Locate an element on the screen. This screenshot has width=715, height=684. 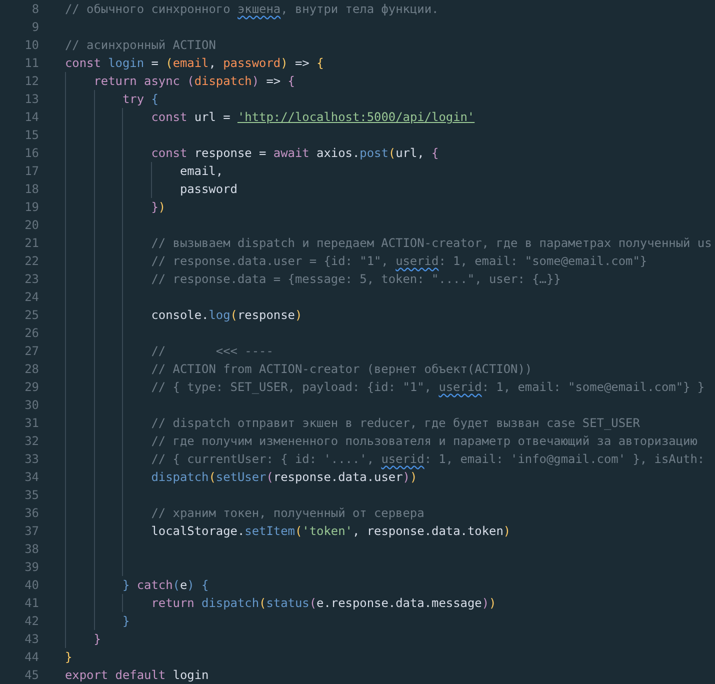
line-number: 16 is located at coordinates (31, 153).